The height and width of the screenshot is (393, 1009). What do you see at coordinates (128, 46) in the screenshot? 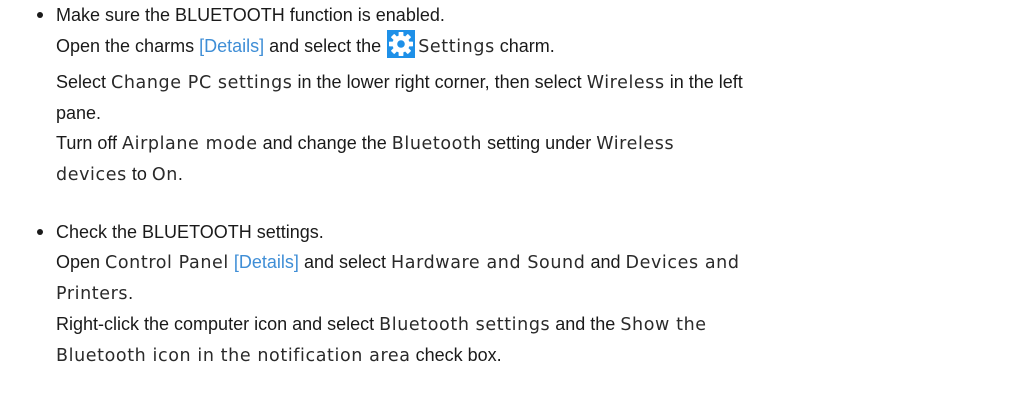
I see `text: Open the charms` at bounding box center [128, 46].